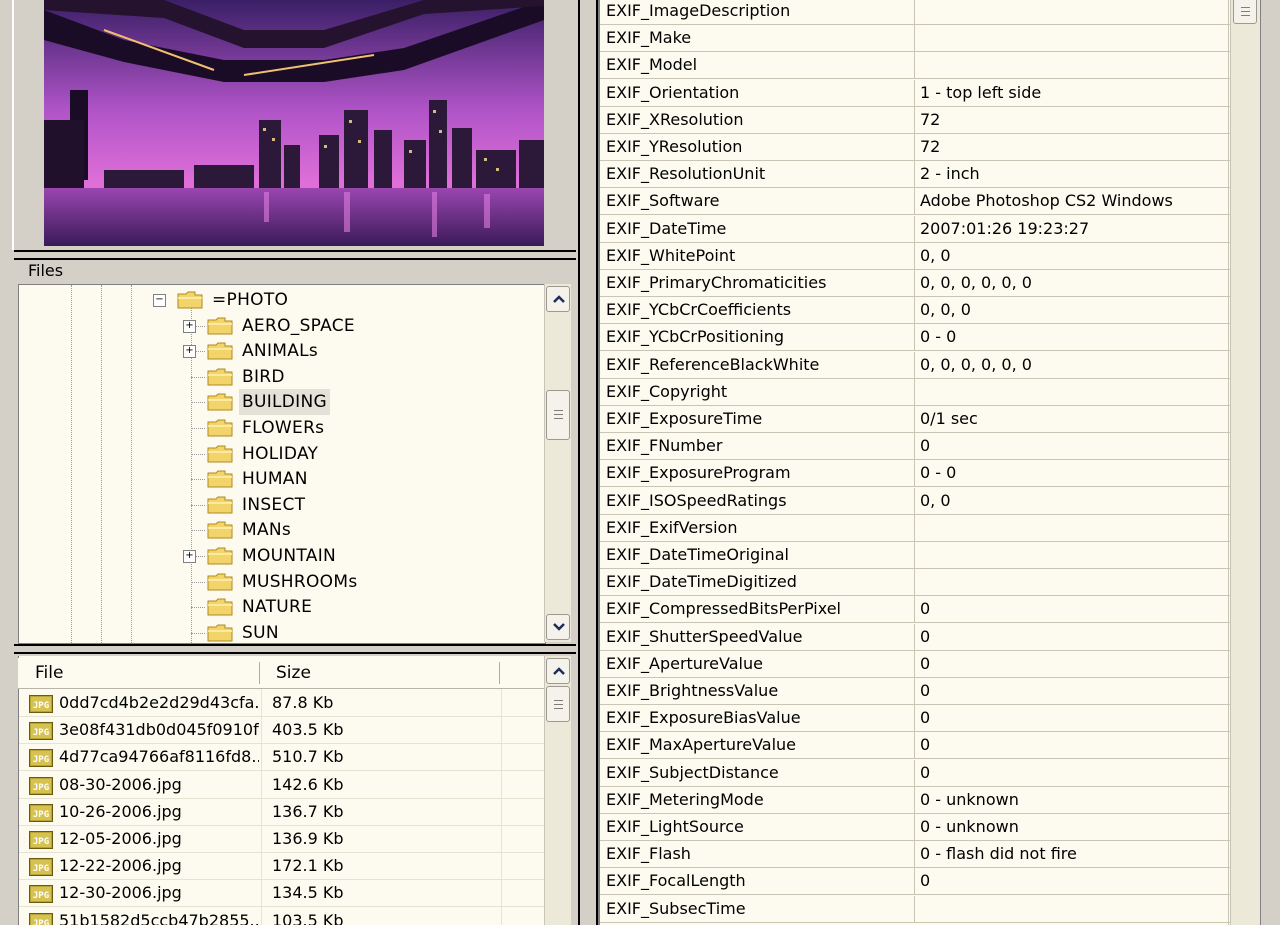  What do you see at coordinates (274, 504) in the screenshot?
I see `tree-item-label: INSECT` at bounding box center [274, 504].